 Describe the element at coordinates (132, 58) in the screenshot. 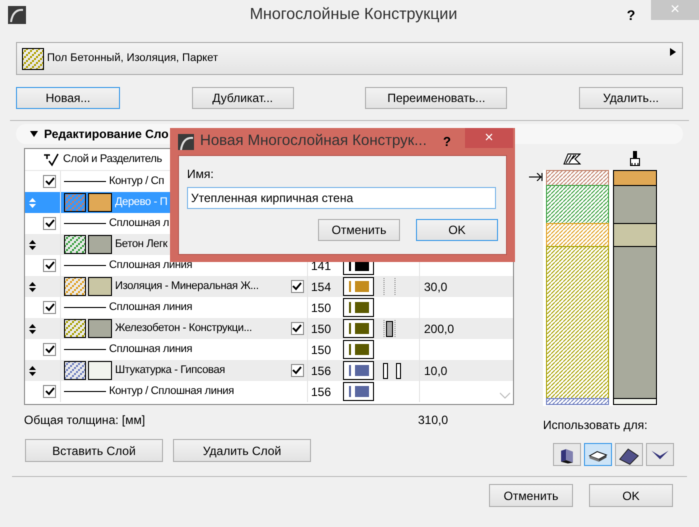

I see `preset-label: Пол Бетонный, Изоляция, Паркет` at that location.